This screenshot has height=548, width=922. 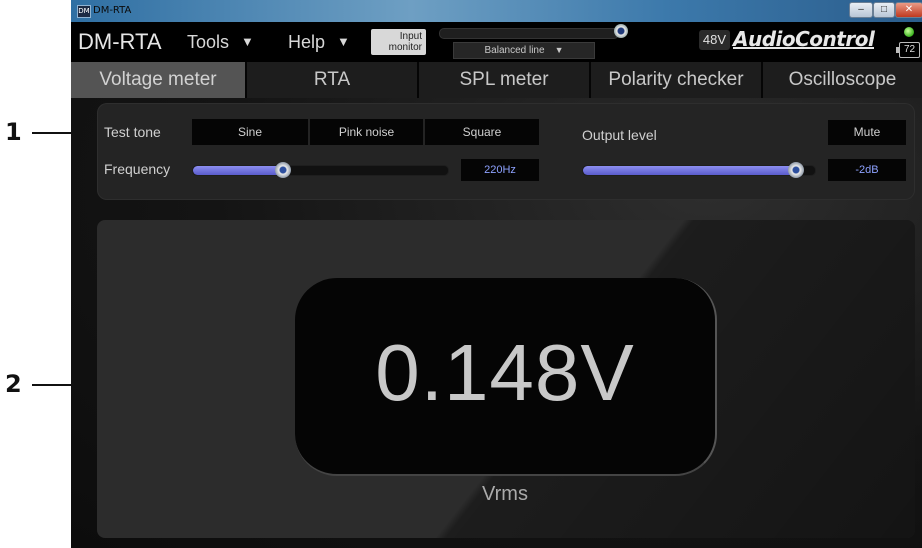 I want to click on tab-polarity-checker: Polarity checker, so click(x=676, y=80).